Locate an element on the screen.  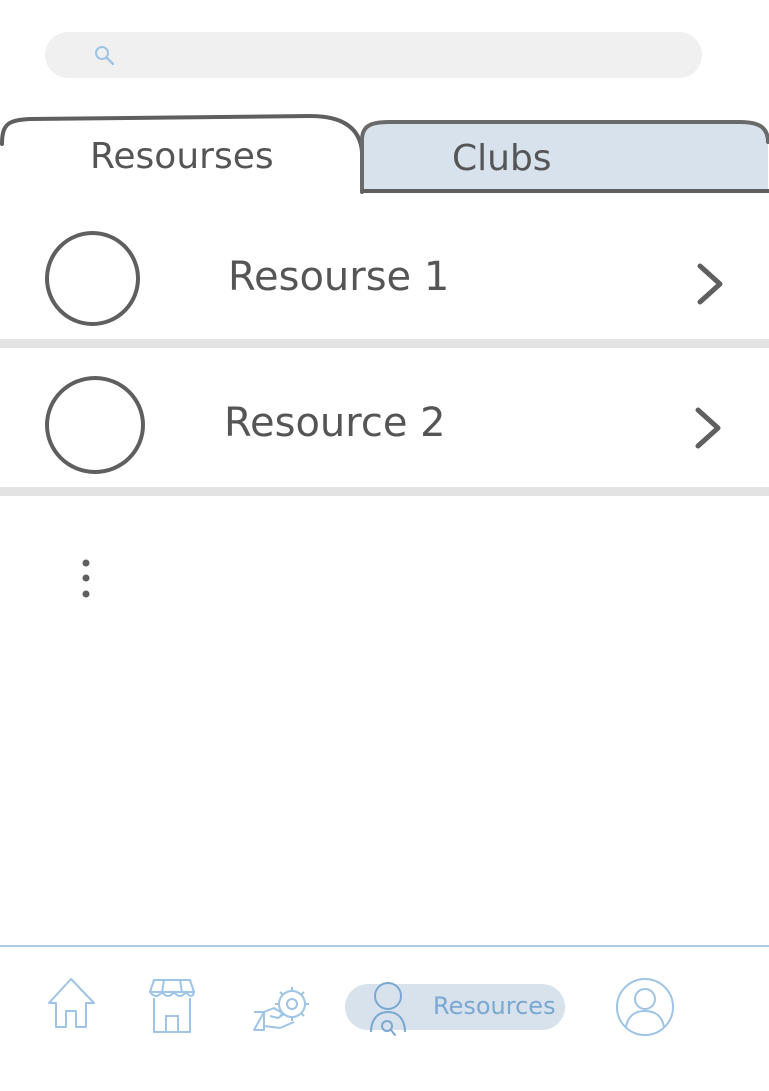
more-vertical-icon is located at coordinates (86, 578).